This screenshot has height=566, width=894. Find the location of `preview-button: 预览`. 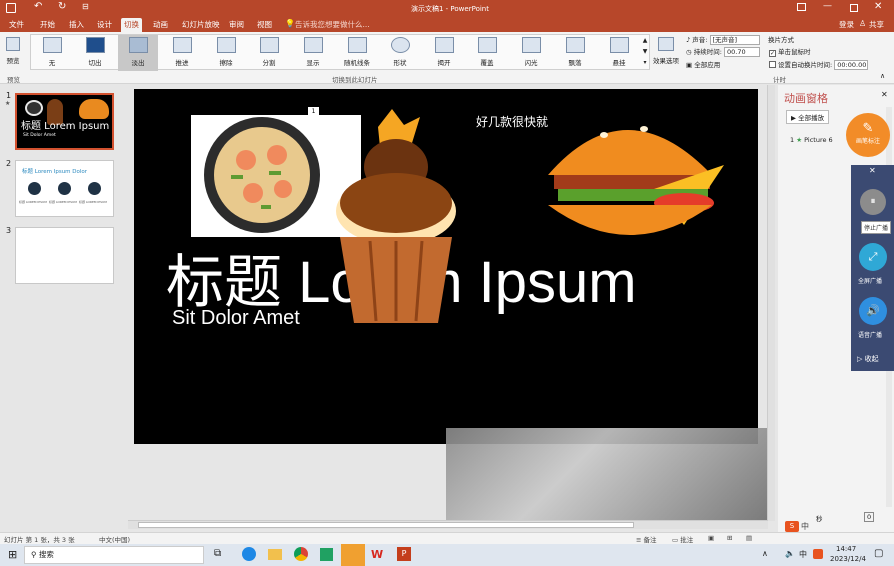

preview-button: 预览 is located at coordinates (13, 53).